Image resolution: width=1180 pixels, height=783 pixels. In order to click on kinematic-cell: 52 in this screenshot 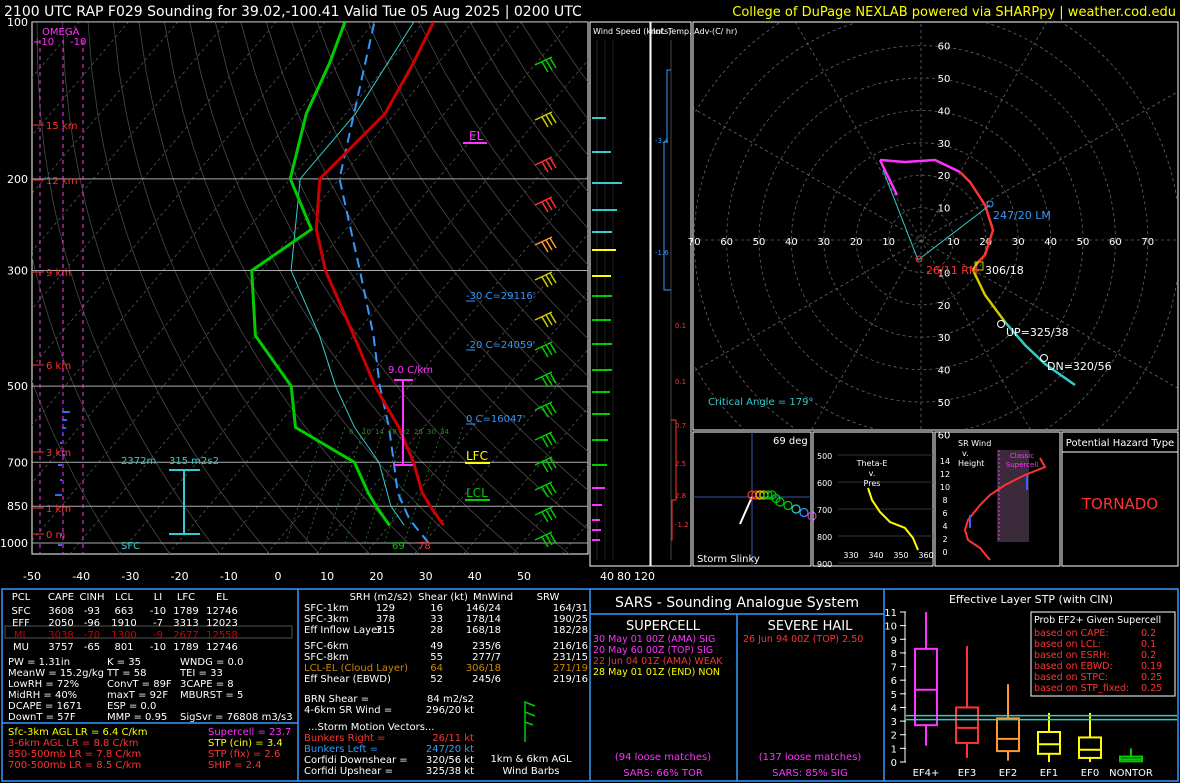, I will do `click(436, 679)`.